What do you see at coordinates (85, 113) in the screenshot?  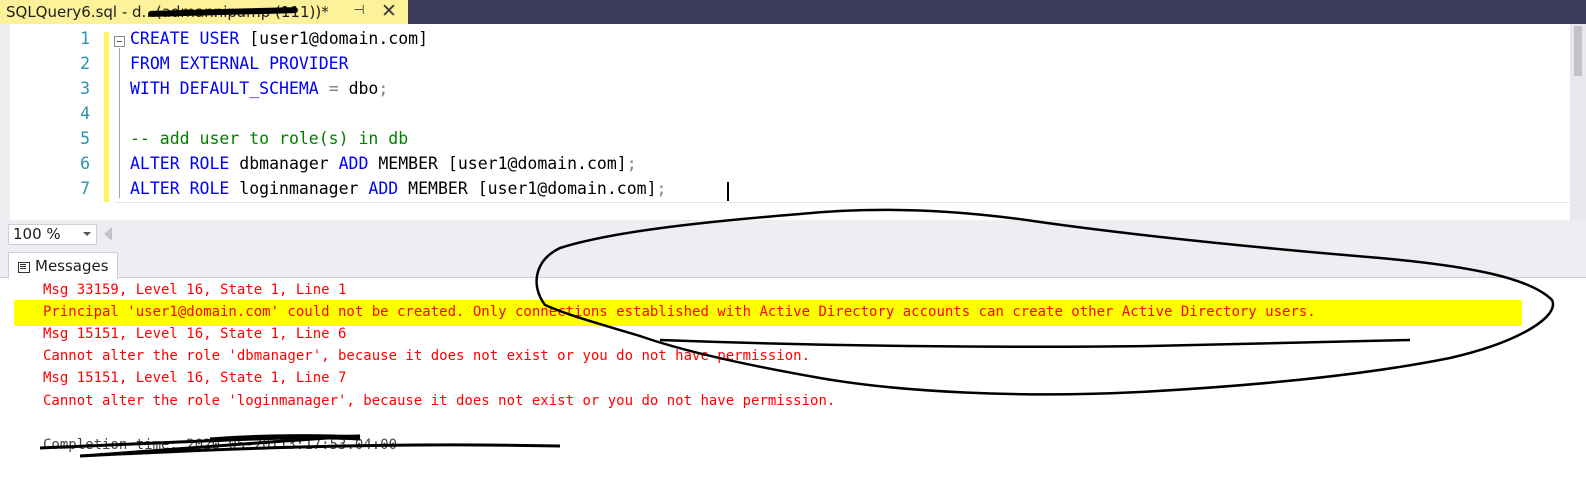 I see `line-number: 4` at bounding box center [85, 113].